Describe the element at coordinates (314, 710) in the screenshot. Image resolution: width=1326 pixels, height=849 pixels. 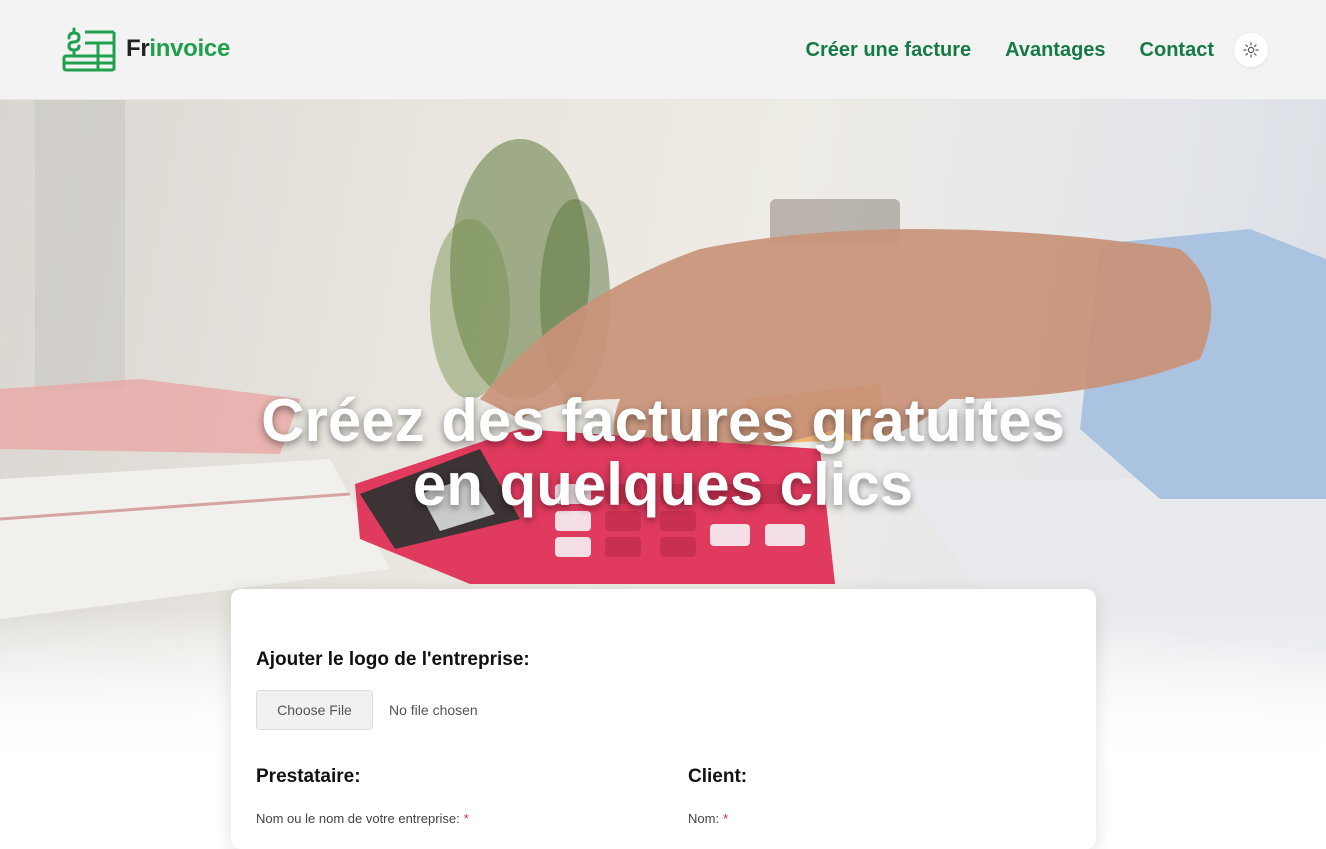
I see `choose-file-button: Choose File` at that location.